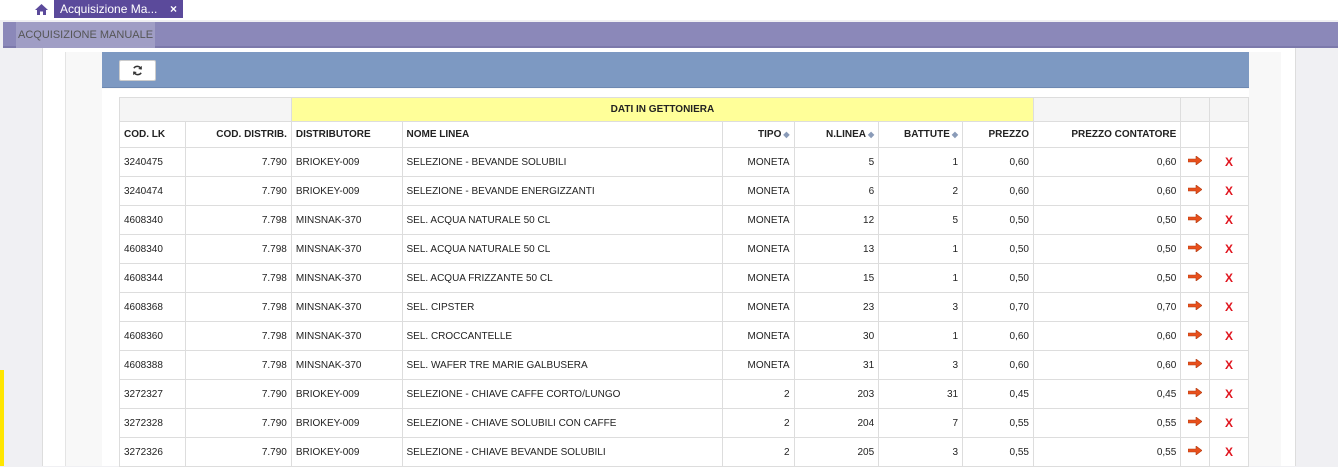 This screenshot has height=467, width=1338. What do you see at coordinates (927, 134) in the screenshot?
I see `col-header-label: BATTUTE` at bounding box center [927, 134].